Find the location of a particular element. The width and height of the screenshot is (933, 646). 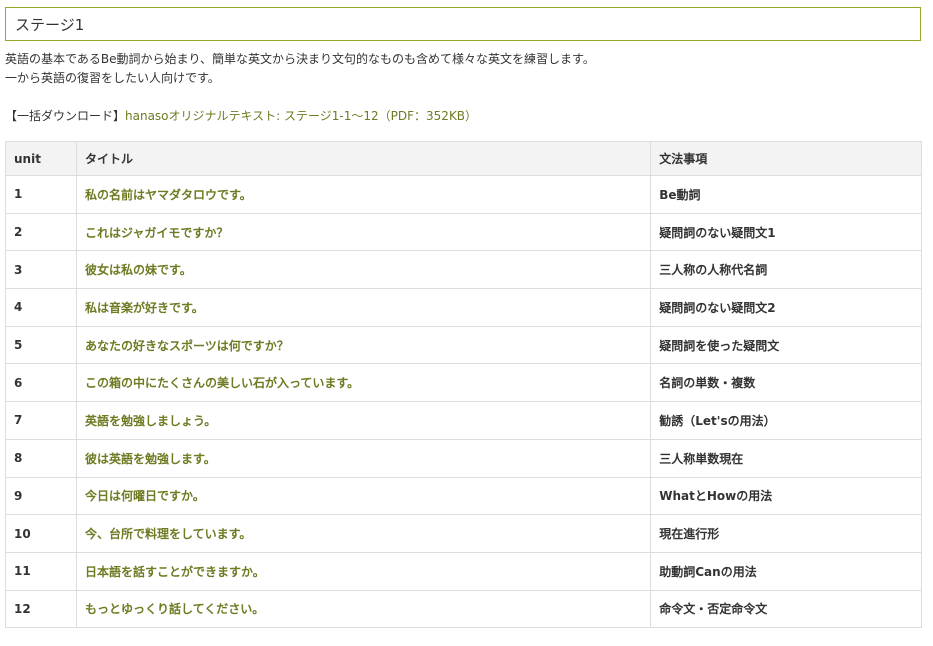

unit-title-link: 彼は英語を勉強します。 is located at coordinates (150, 459).